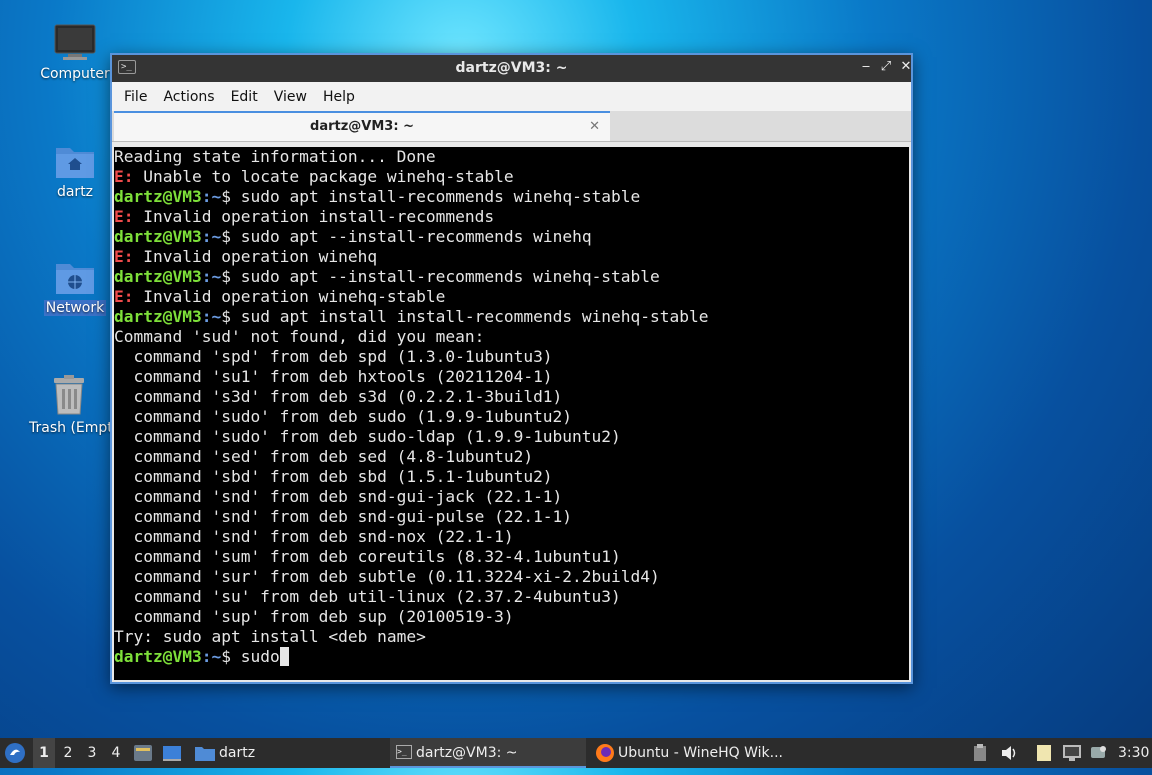 The height and width of the screenshot is (775, 1152). Describe the element at coordinates (244, 97) in the screenshot. I see `menu-edit: Edit` at that location.